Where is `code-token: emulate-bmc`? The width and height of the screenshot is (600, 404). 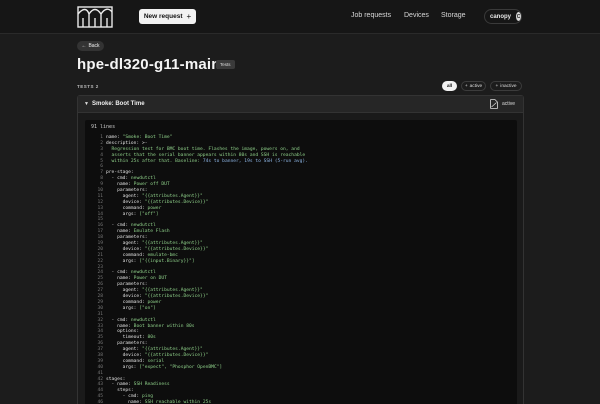 code-token: emulate-bmc is located at coordinates (162, 255).